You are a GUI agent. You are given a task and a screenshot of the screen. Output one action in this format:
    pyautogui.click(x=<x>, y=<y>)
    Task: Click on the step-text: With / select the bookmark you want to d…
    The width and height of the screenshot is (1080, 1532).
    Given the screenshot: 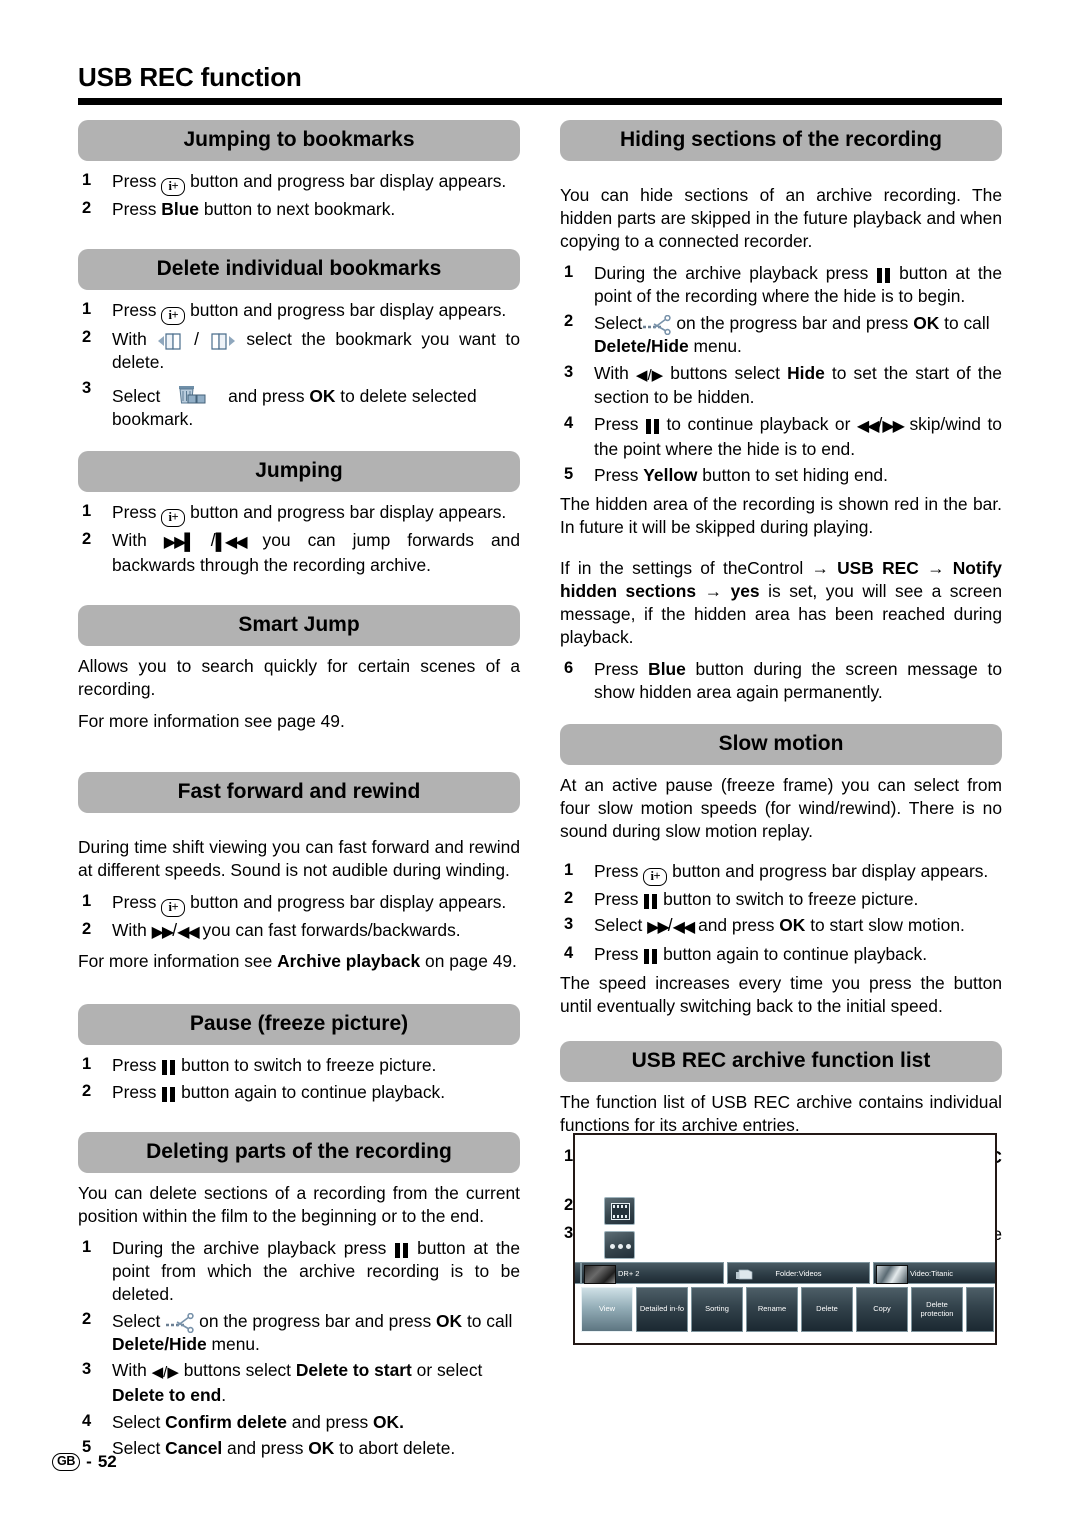 What is the action you would take?
    pyautogui.click(x=316, y=351)
    